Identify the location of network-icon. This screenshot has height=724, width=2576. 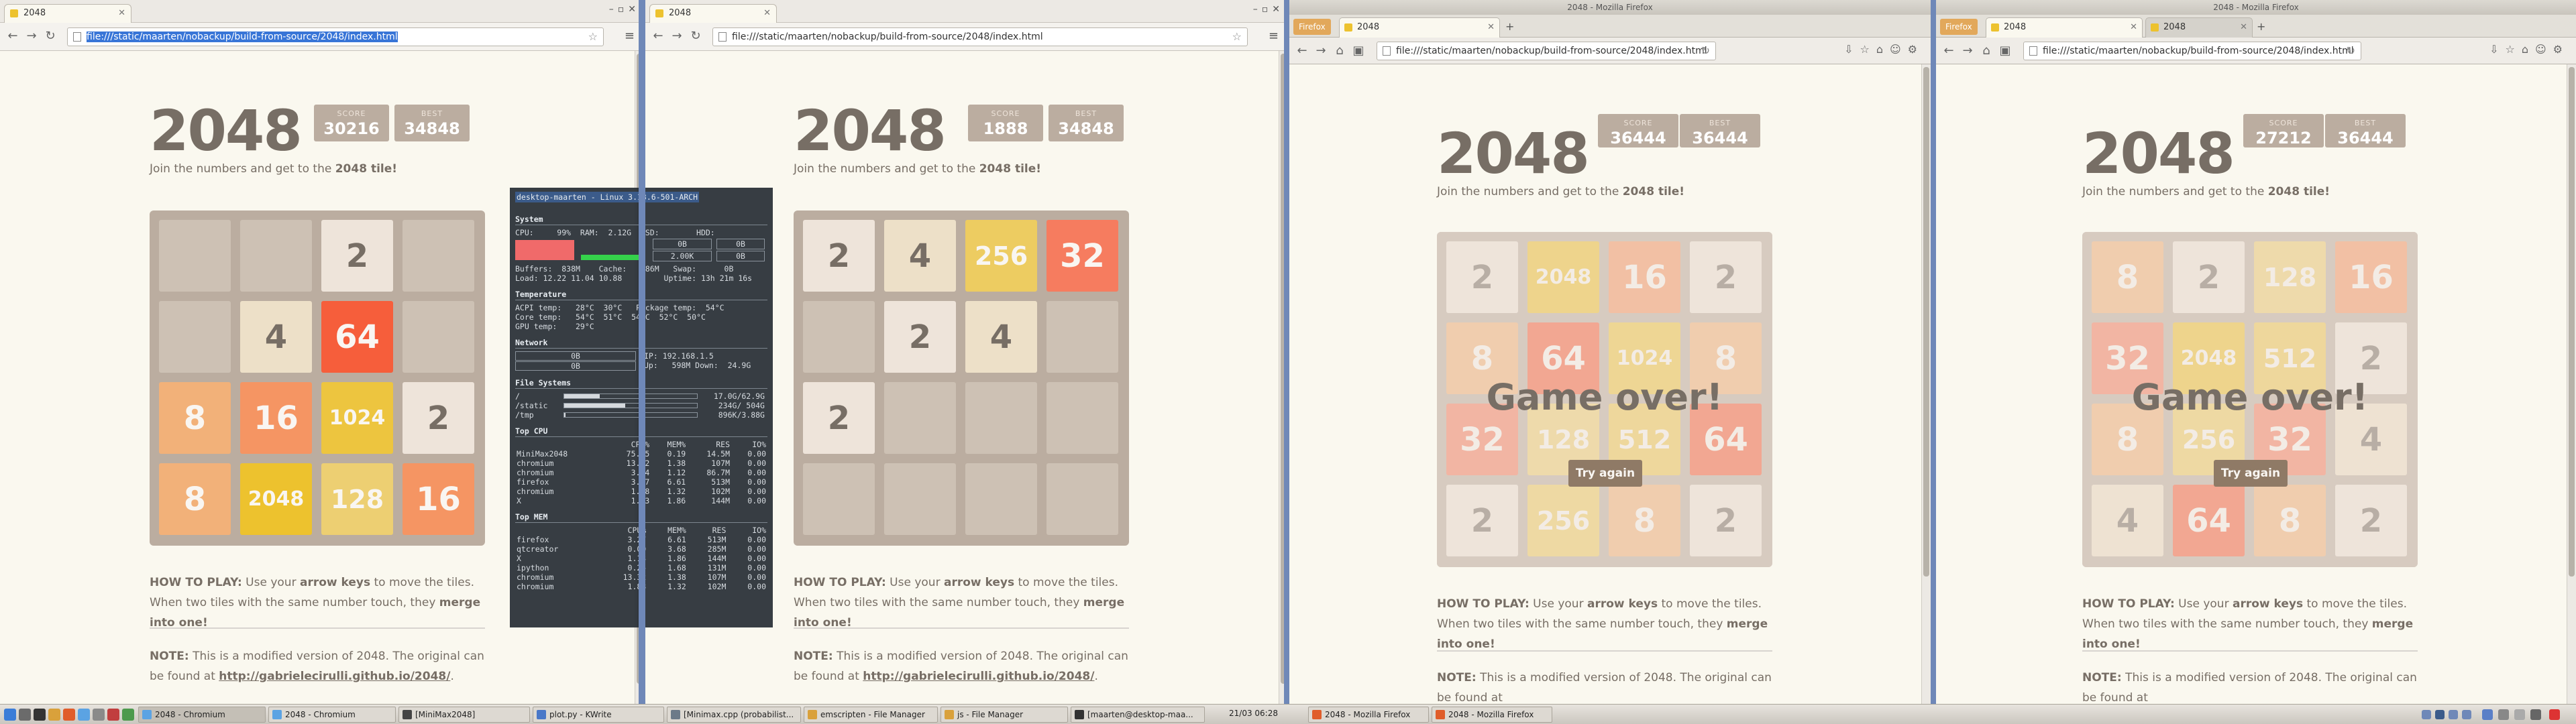
(2487, 714).